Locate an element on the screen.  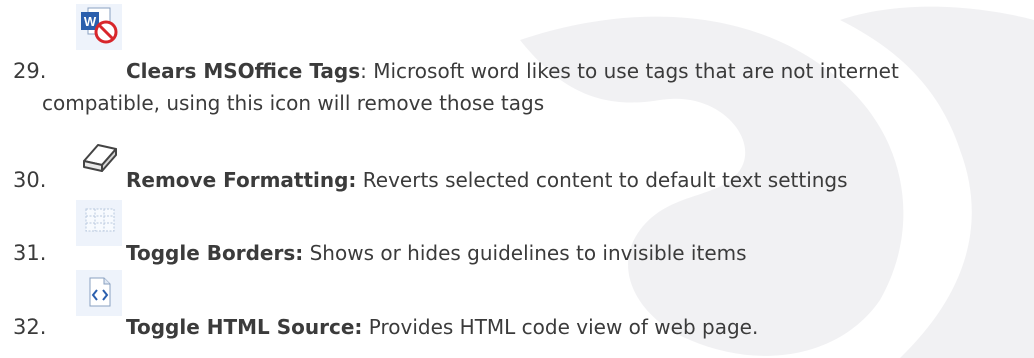
item-number: 29. is located at coordinates (30, 71).